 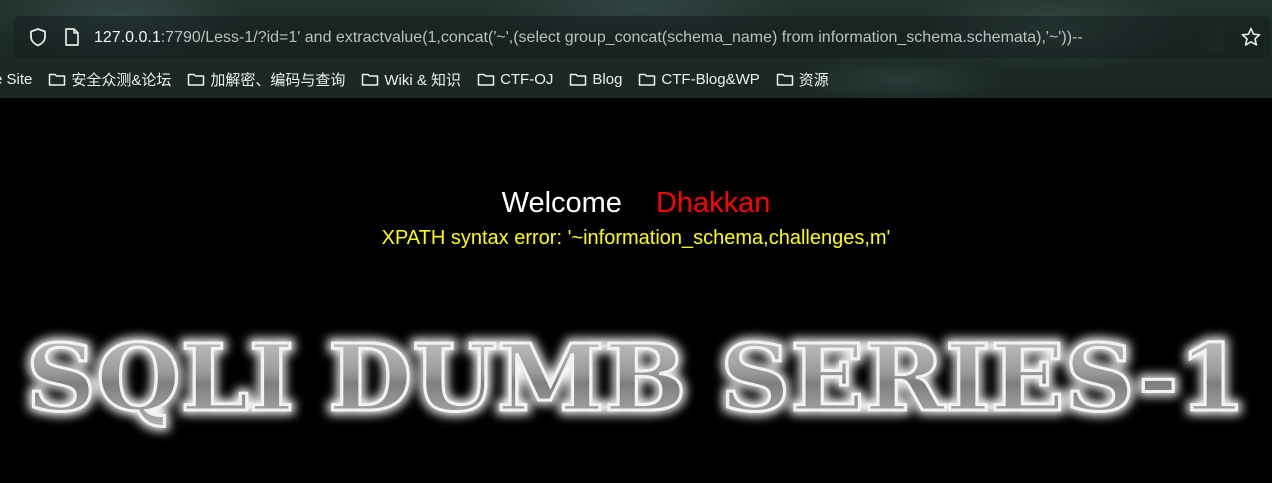 What do you see at coordinates (710, 79) in the screenshot?
I see `bookmark-label: CTF-Blog&WP` at bounding box center [710, 79].